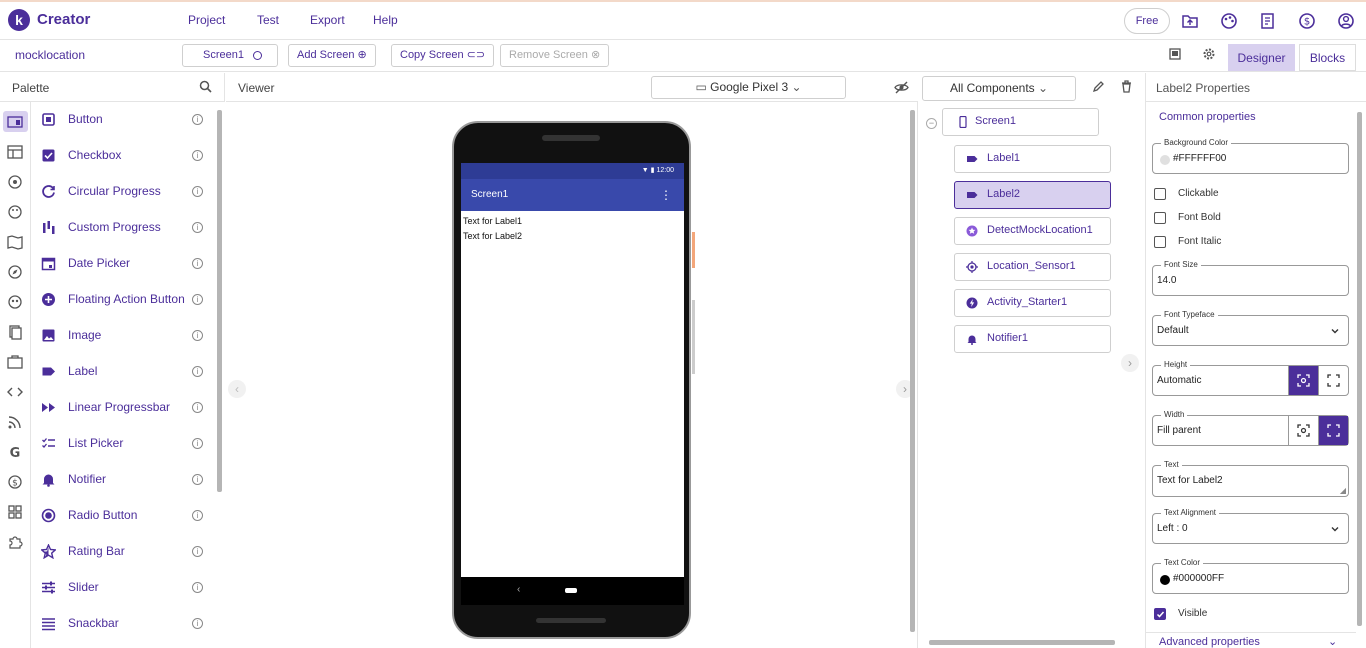 The width and height of the screenshot is (1366, 648). Describe the element at coordinates (123, 120) in the screenshot. I see `palette-item-button: Button i` at that location.